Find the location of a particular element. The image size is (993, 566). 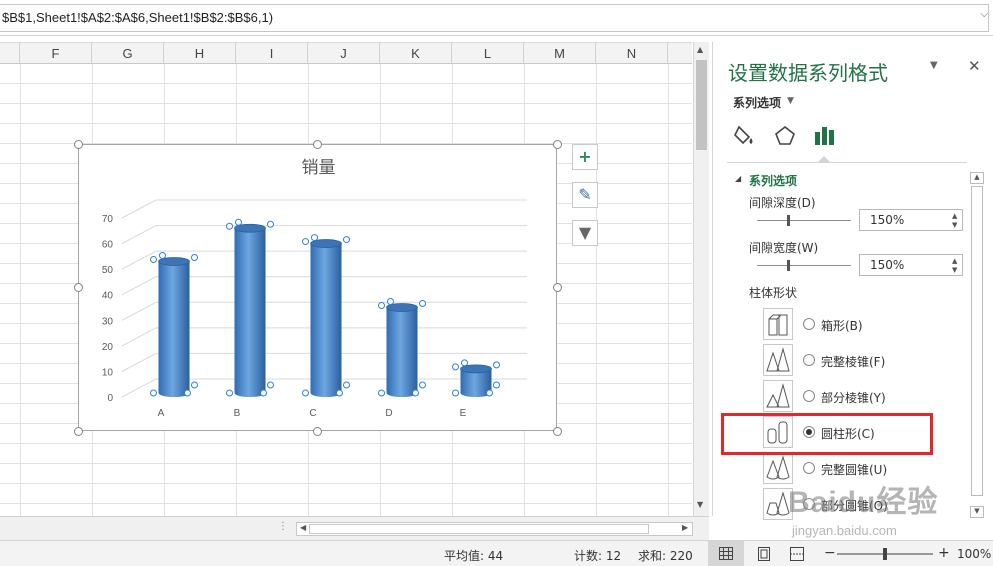

radio-box is located at coordinates (809, 324).